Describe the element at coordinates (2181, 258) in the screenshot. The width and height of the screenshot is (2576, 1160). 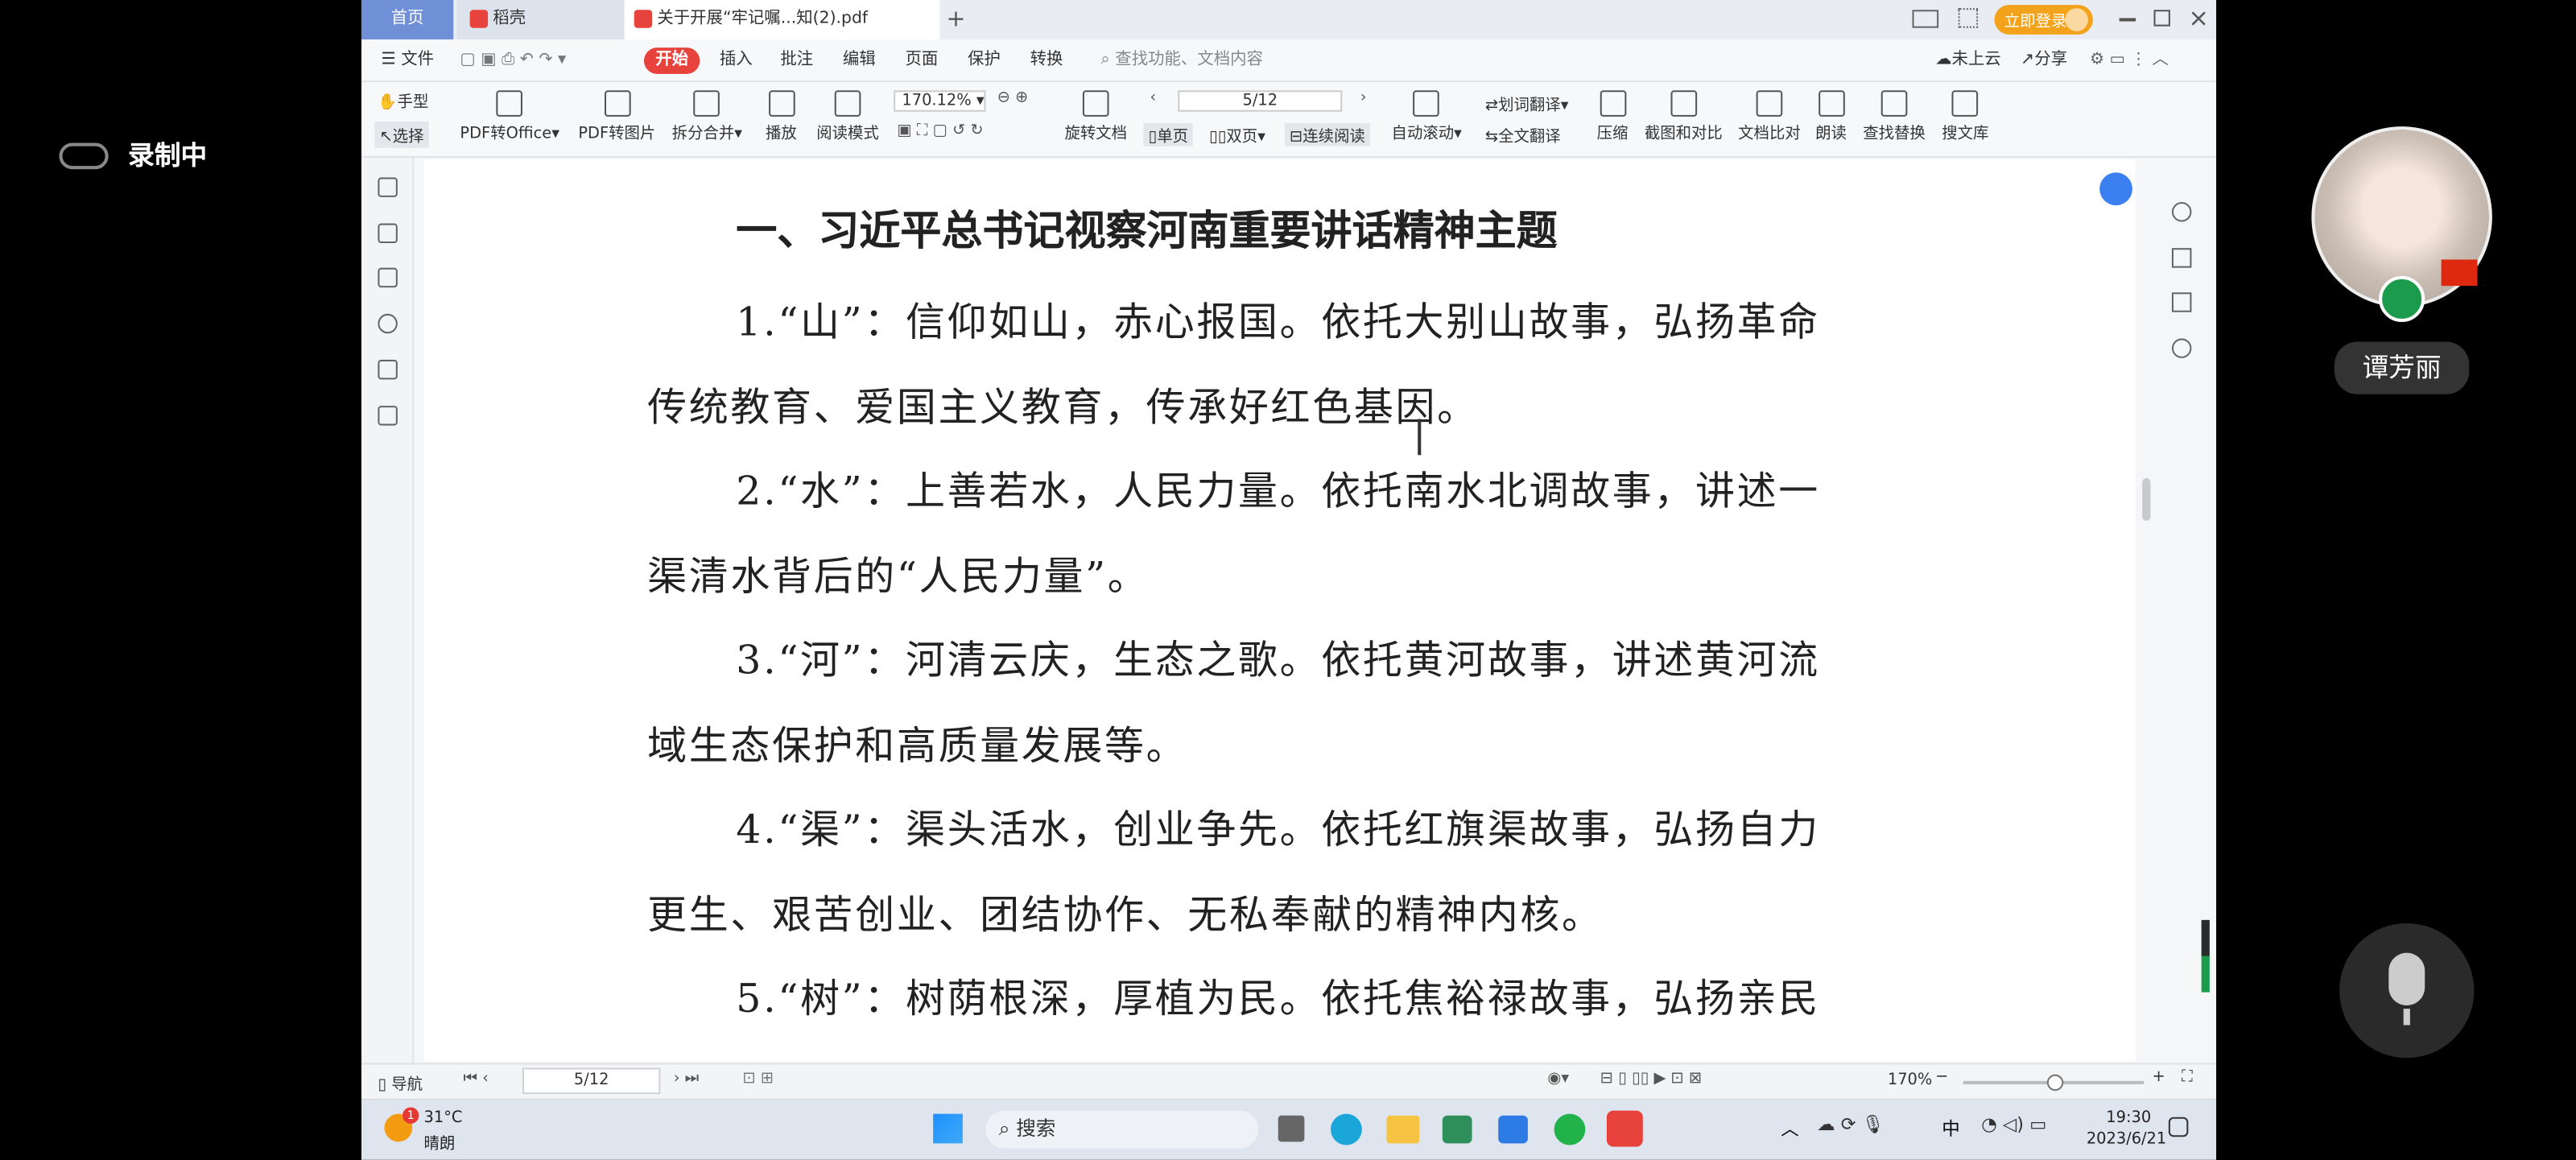
I see `settings-sliders-icon` at that location.